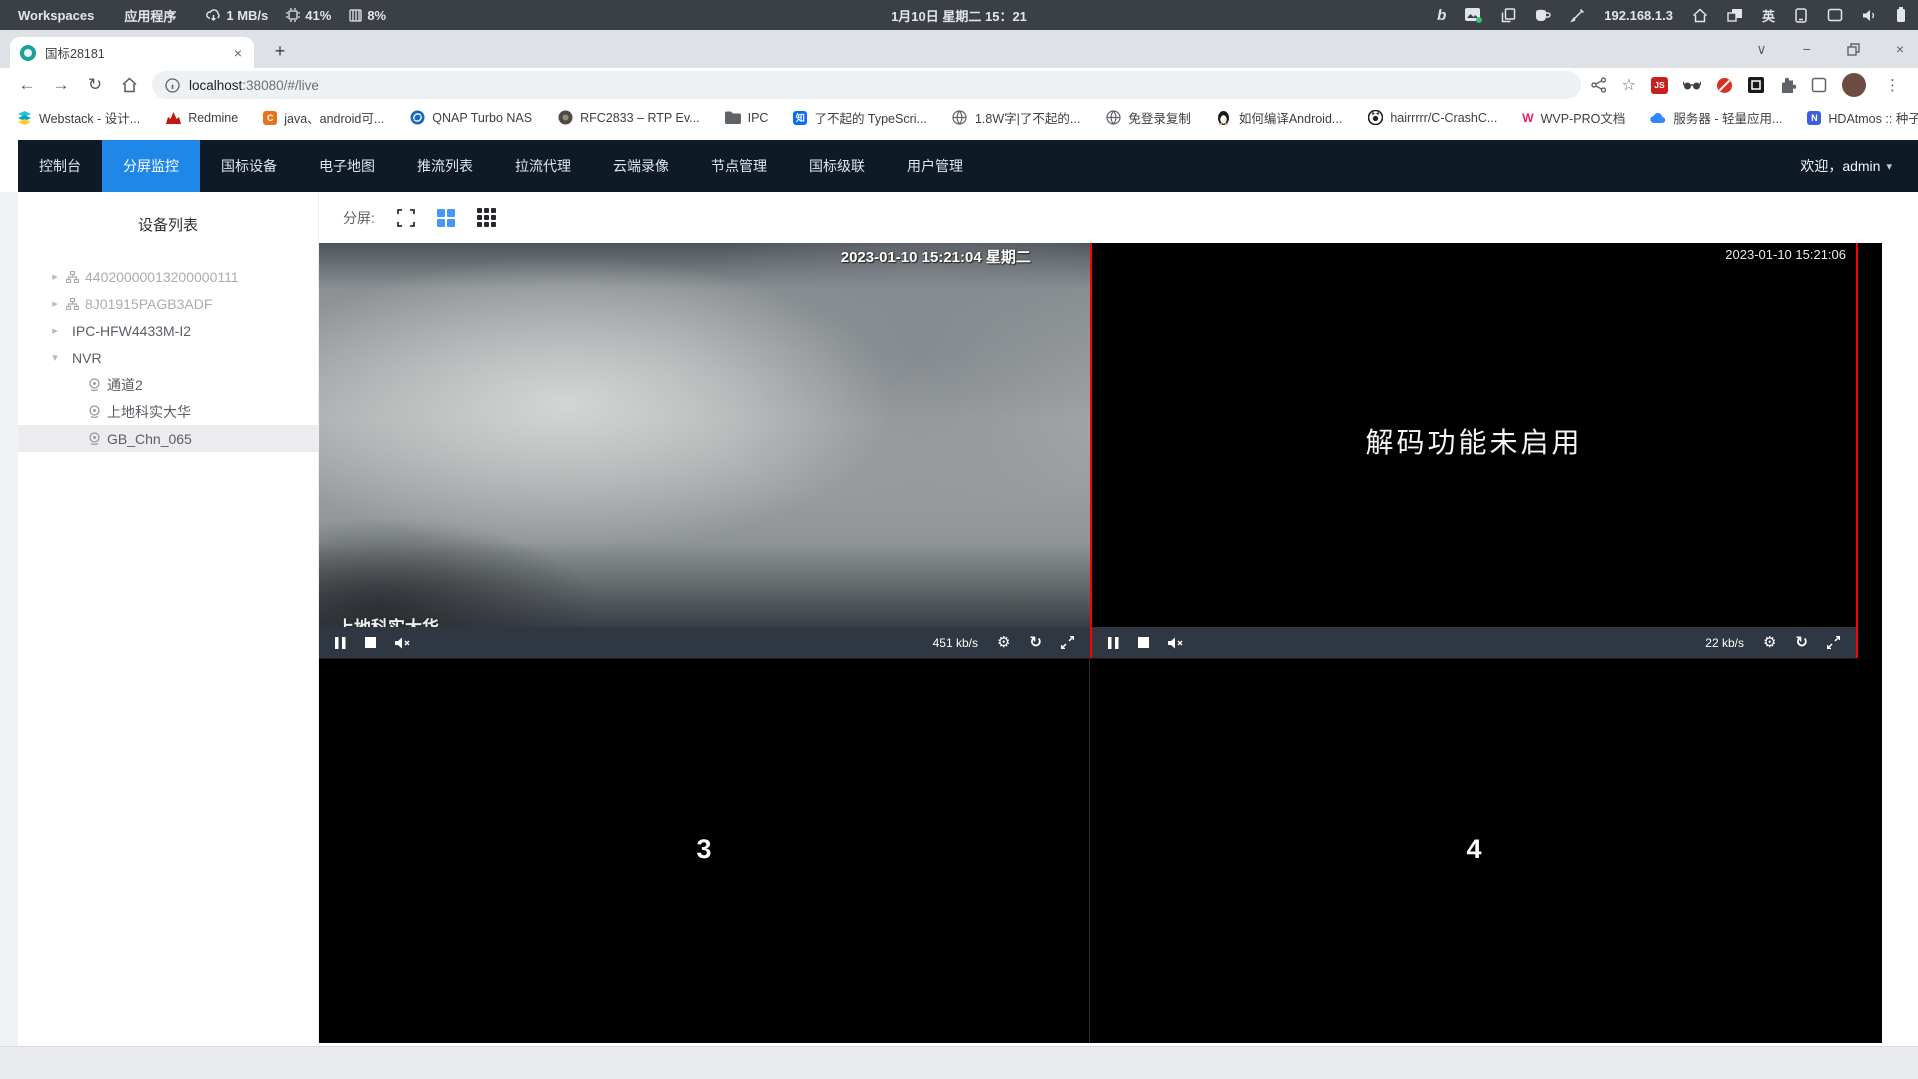 This screenshot has height=1079, width=1918. Describe the element at coordinates (1853, 49) in the screenshot. I see `restore-button` at that location.